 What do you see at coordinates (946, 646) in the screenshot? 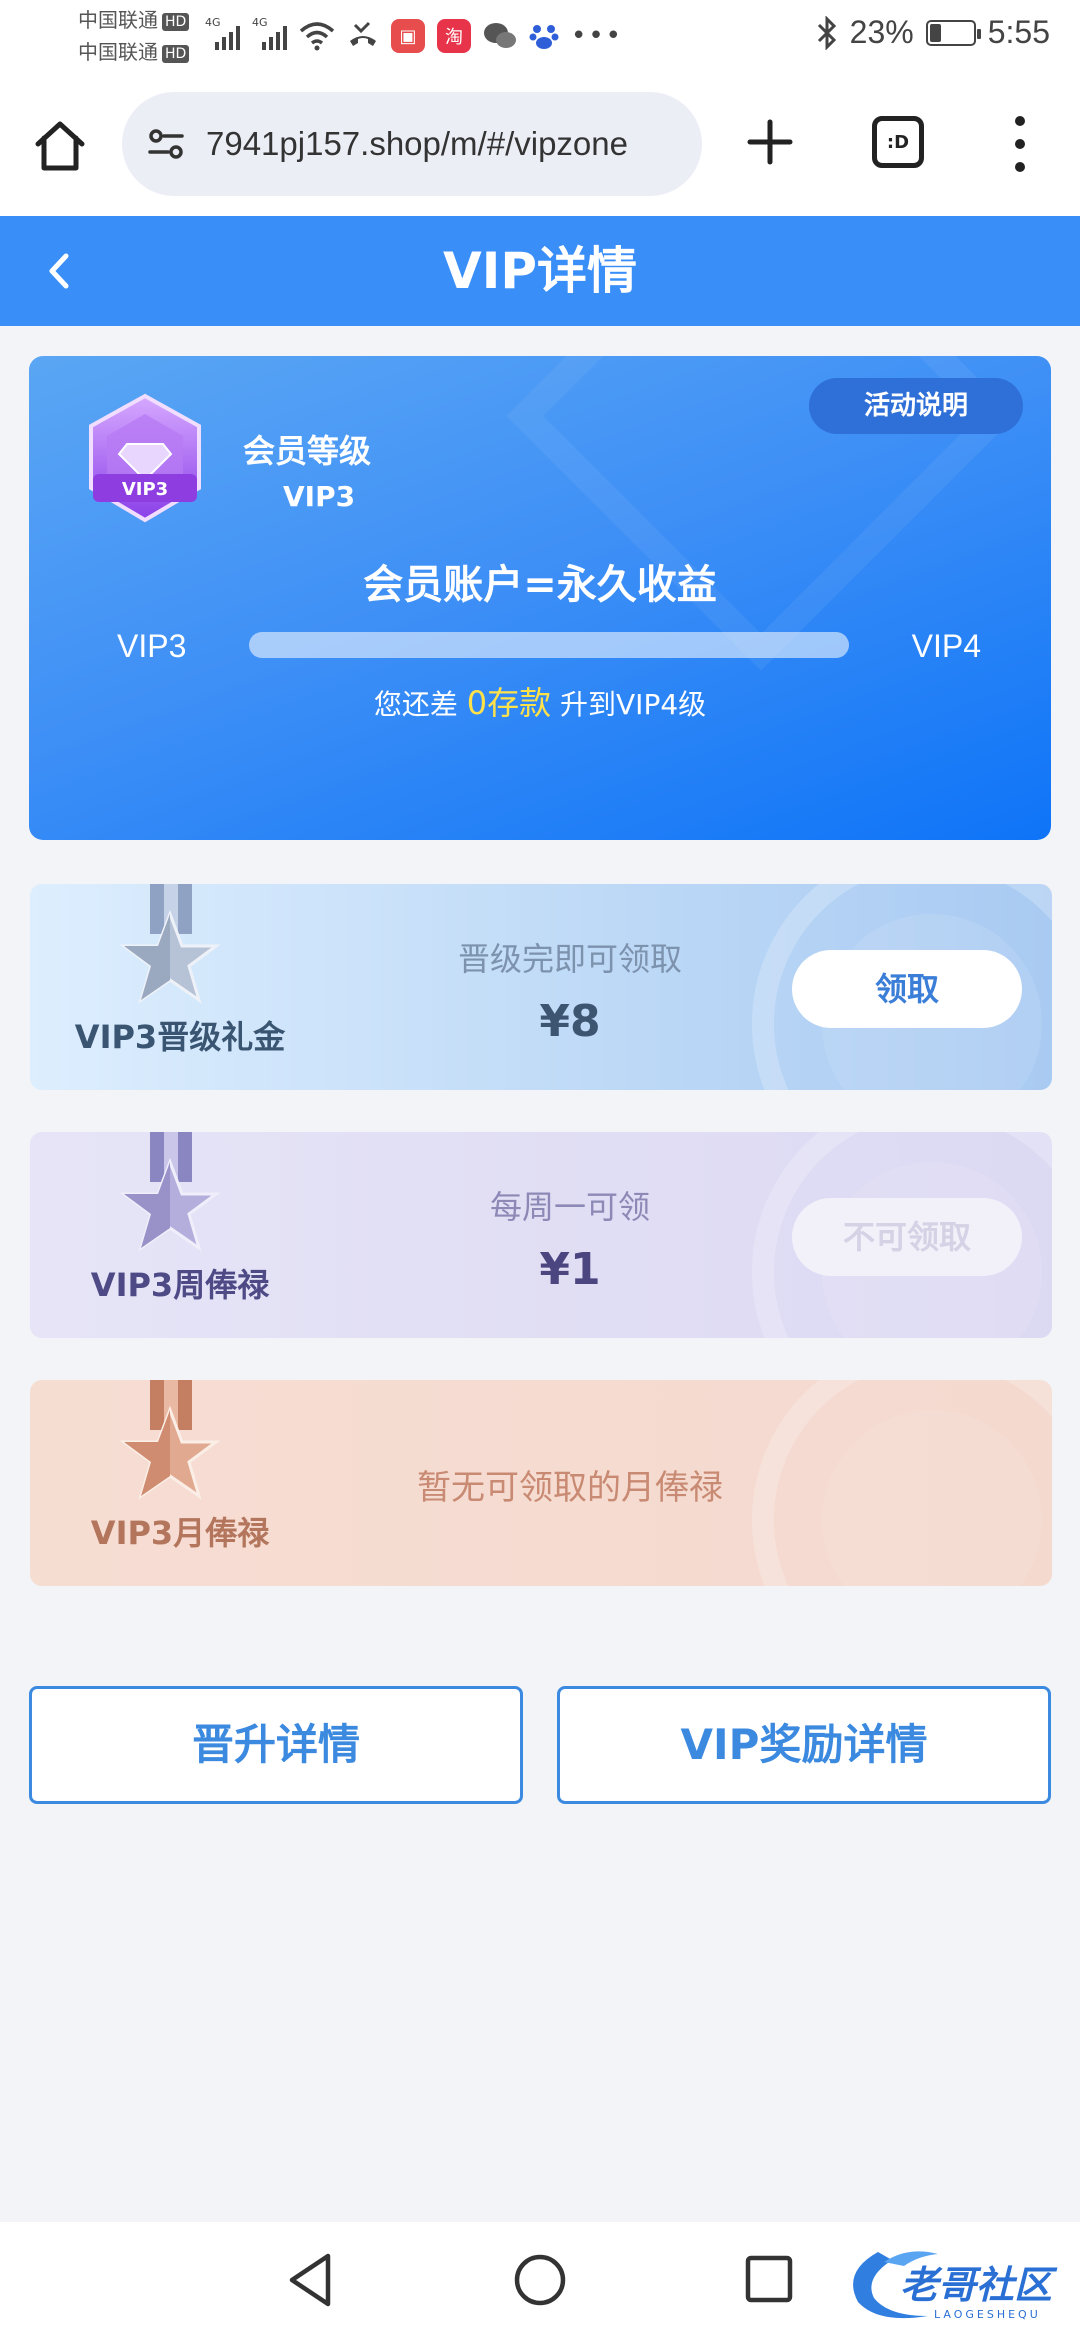
I see `next-level-label: VIP4` at bounding box center [946, 646].